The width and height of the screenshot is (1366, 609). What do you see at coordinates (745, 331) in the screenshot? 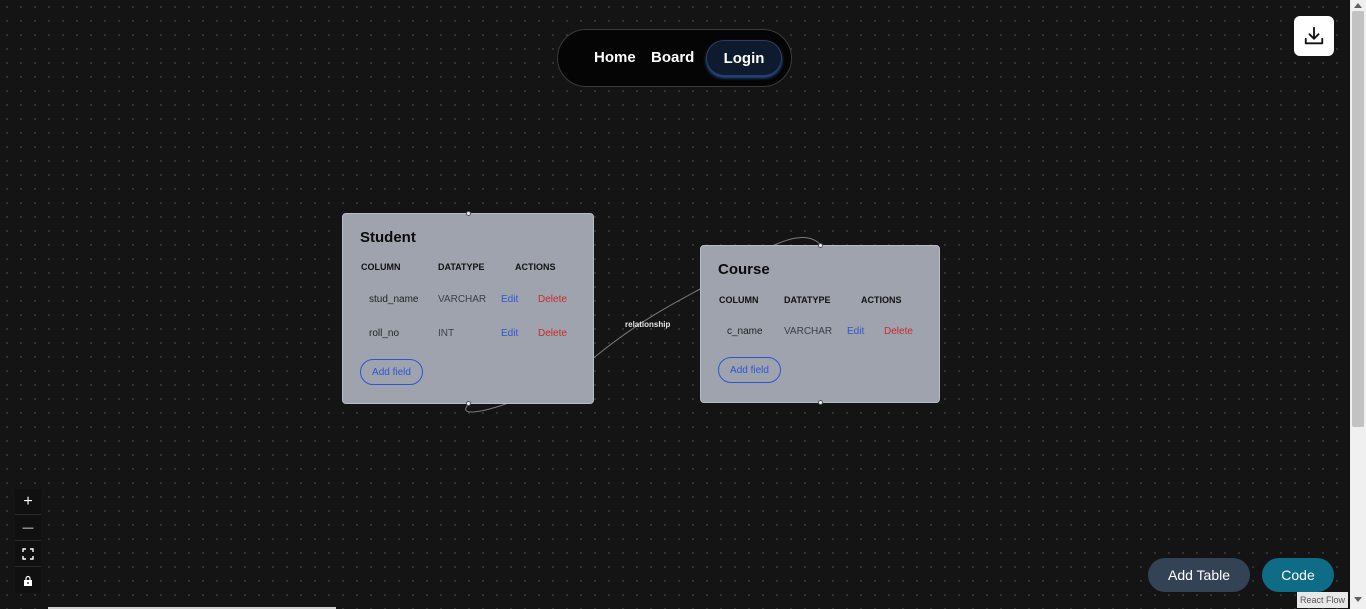
I see `field-name: c_name` at bounding box center [745, 331].